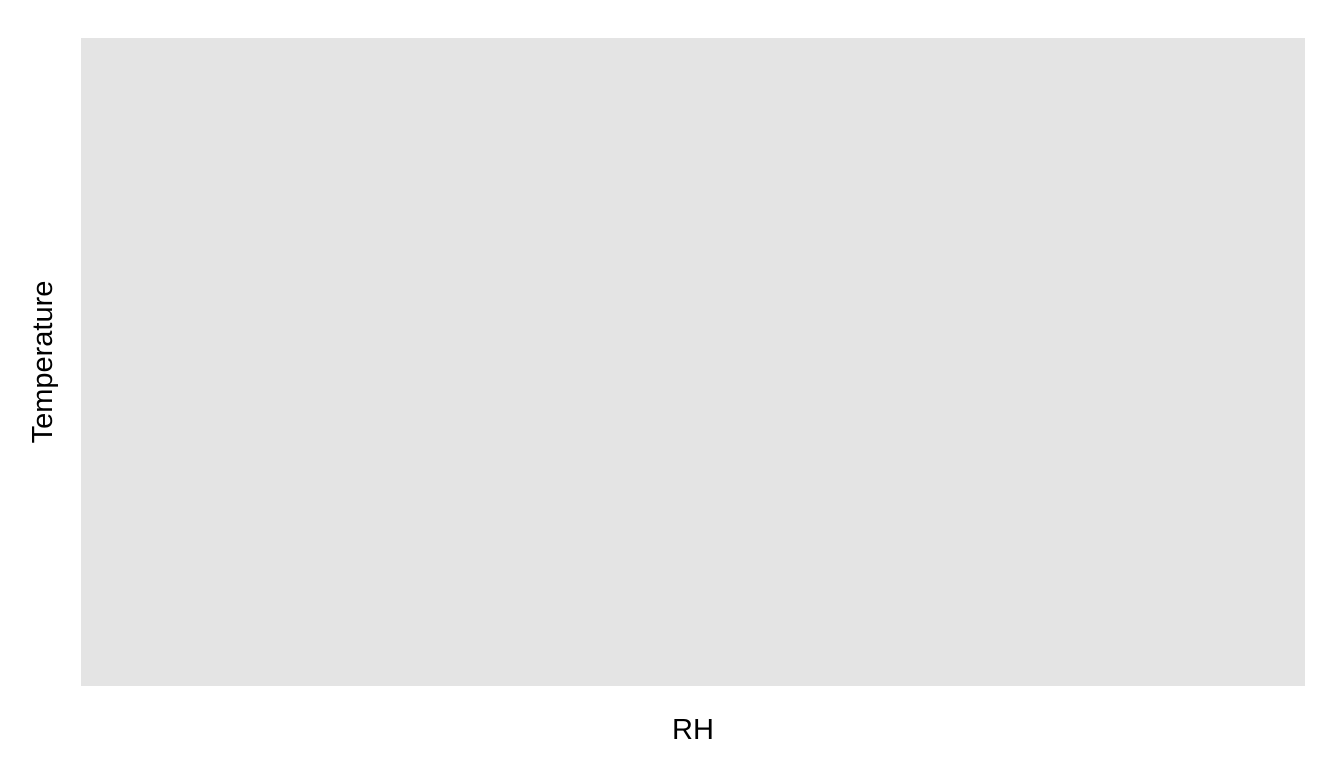  I want to click on y-axis-title: Temperature, so click(43, 362).